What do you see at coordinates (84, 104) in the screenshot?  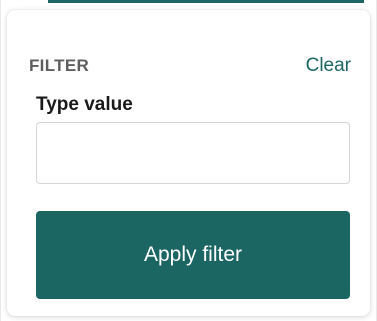 I see `value-field-label: Type value` at bounding box center [84, 104].